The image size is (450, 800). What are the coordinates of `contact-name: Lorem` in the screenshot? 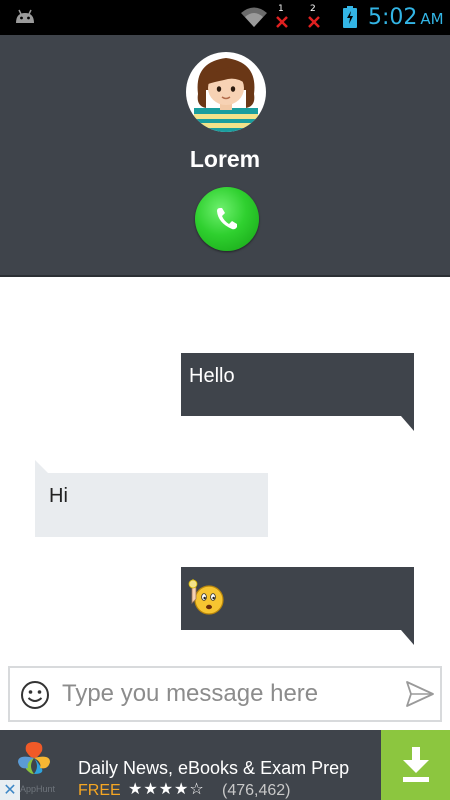 It's located at (225, 159).